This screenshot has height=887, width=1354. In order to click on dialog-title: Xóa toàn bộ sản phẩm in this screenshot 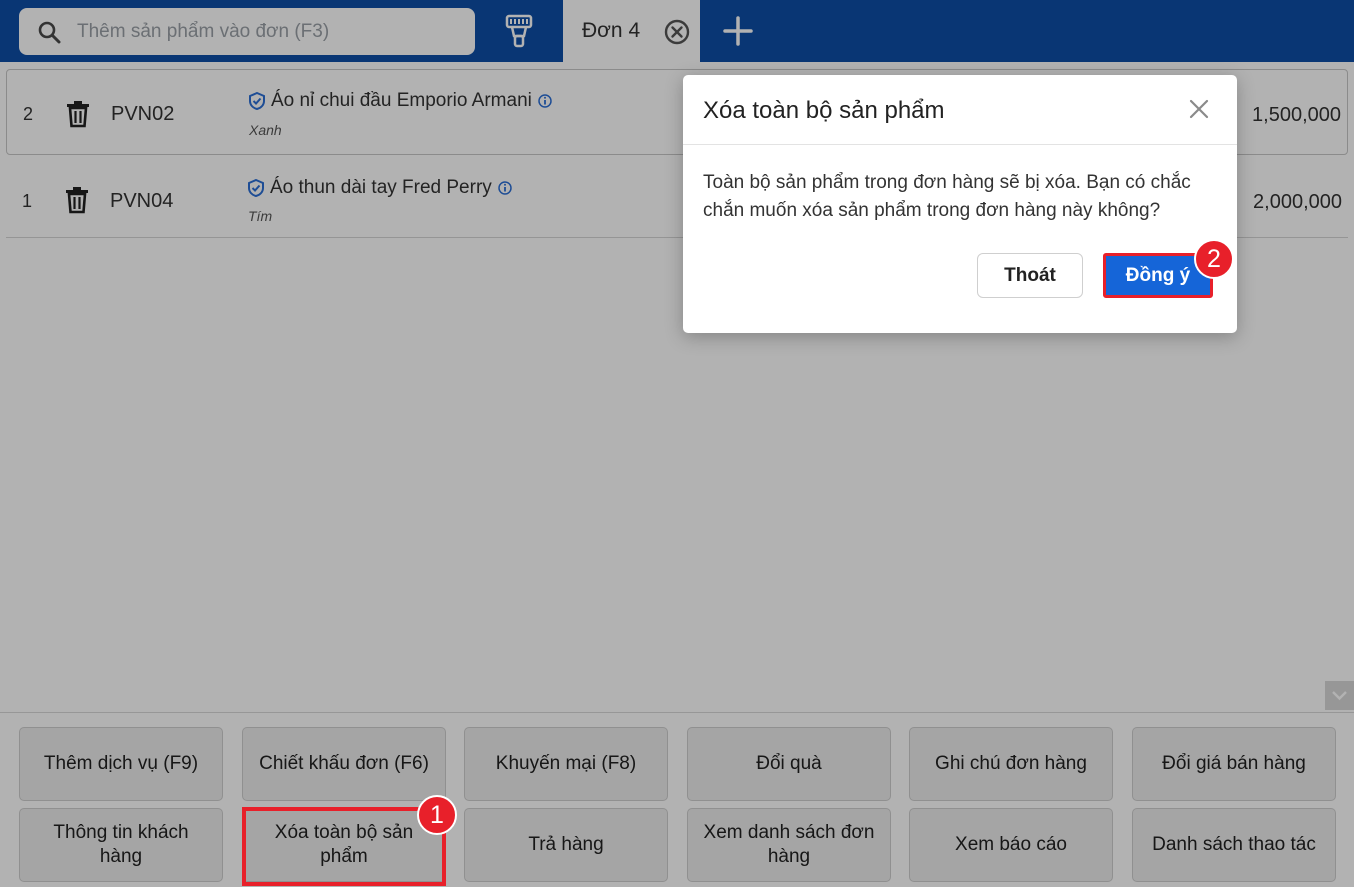, I will do `click(824, 110)`.